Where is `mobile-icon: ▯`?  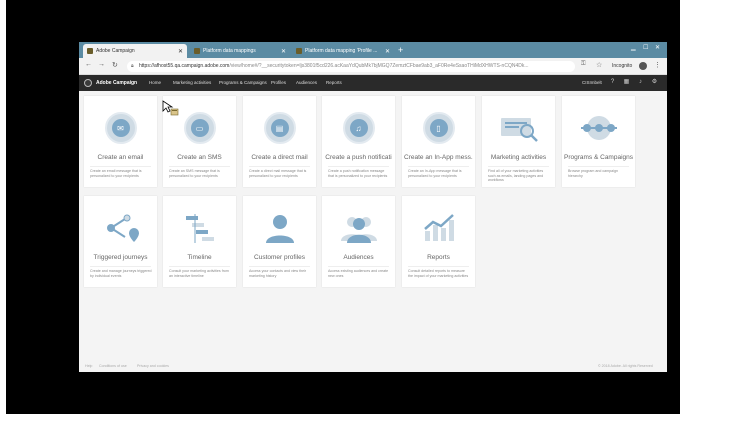
mobile-icon: ▯ is located at coordinates (438, 128).